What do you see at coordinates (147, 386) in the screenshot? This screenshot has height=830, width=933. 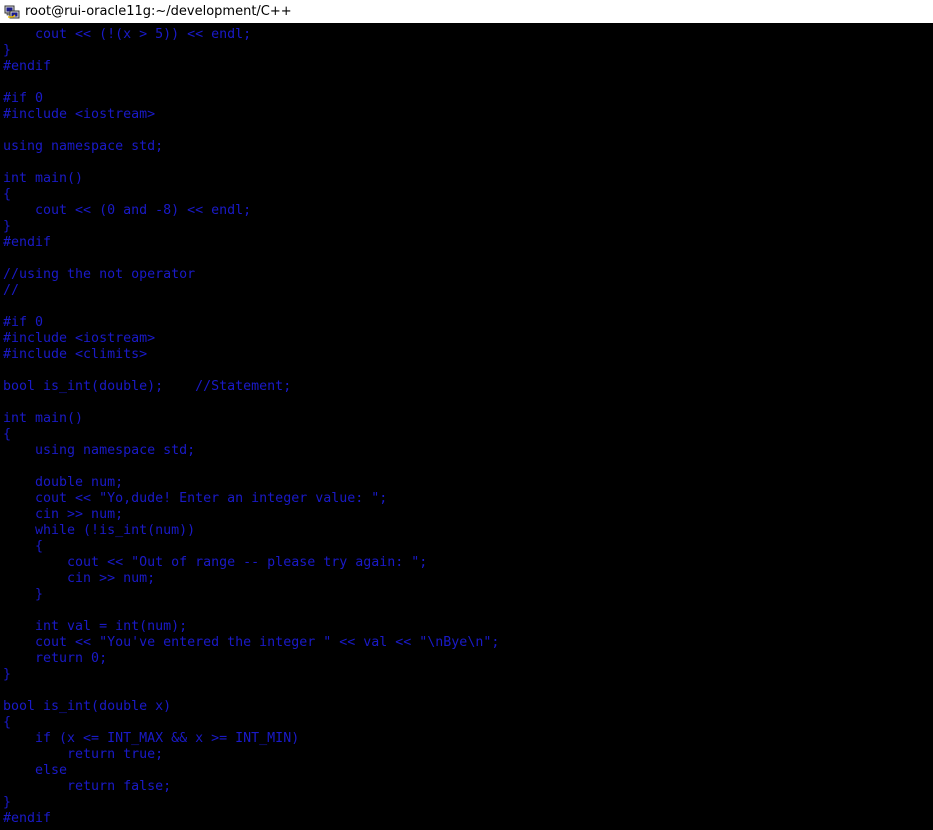 I see `terminal-line: bool is_int(double); //Statement;` at bounding box center [147, 386].